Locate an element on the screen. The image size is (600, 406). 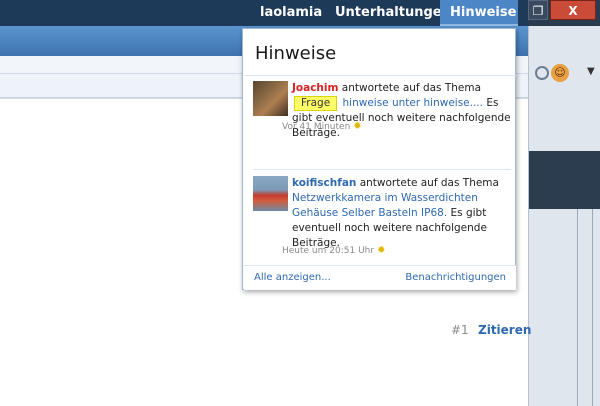
time-text: Heute um 20:51 Uhr is located at coordinates (328, 251).